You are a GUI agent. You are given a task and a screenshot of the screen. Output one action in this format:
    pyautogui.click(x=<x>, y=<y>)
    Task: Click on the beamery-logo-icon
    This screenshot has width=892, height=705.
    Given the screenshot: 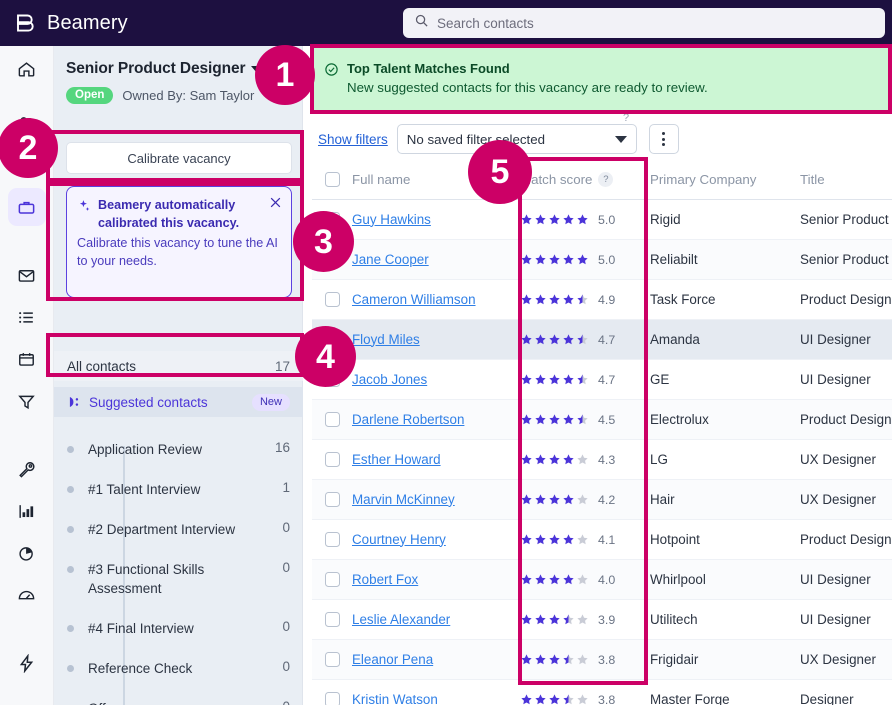 What is the action you would take?
    pyautogui.click(x=26, y=23)
    